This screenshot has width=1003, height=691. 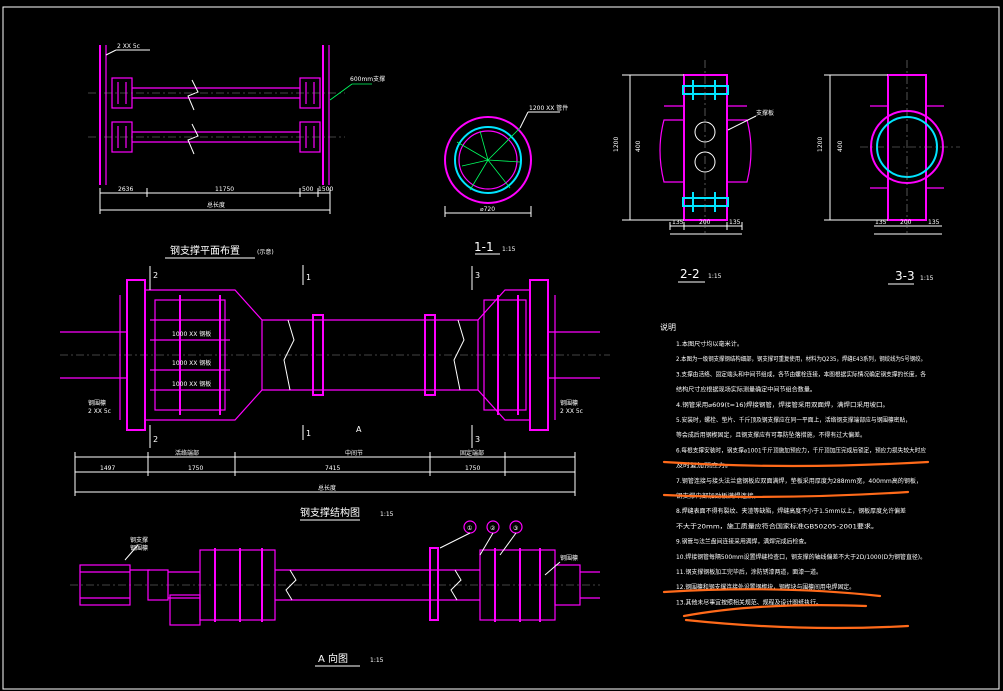 What do you see at coordinates (571, 411) in the screenshot?
I see `structure-label-tag-right: 2 XX 5c` at bounding box center [571, 411].